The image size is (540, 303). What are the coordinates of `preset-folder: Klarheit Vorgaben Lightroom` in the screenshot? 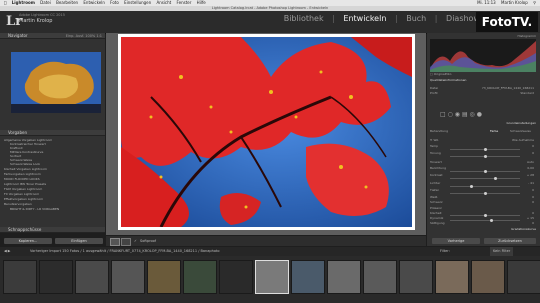 It's located at (53, 169).